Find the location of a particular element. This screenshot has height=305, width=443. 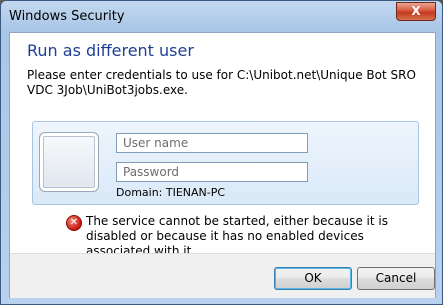

user-avatar-icon is located at coordinates (69, 162).